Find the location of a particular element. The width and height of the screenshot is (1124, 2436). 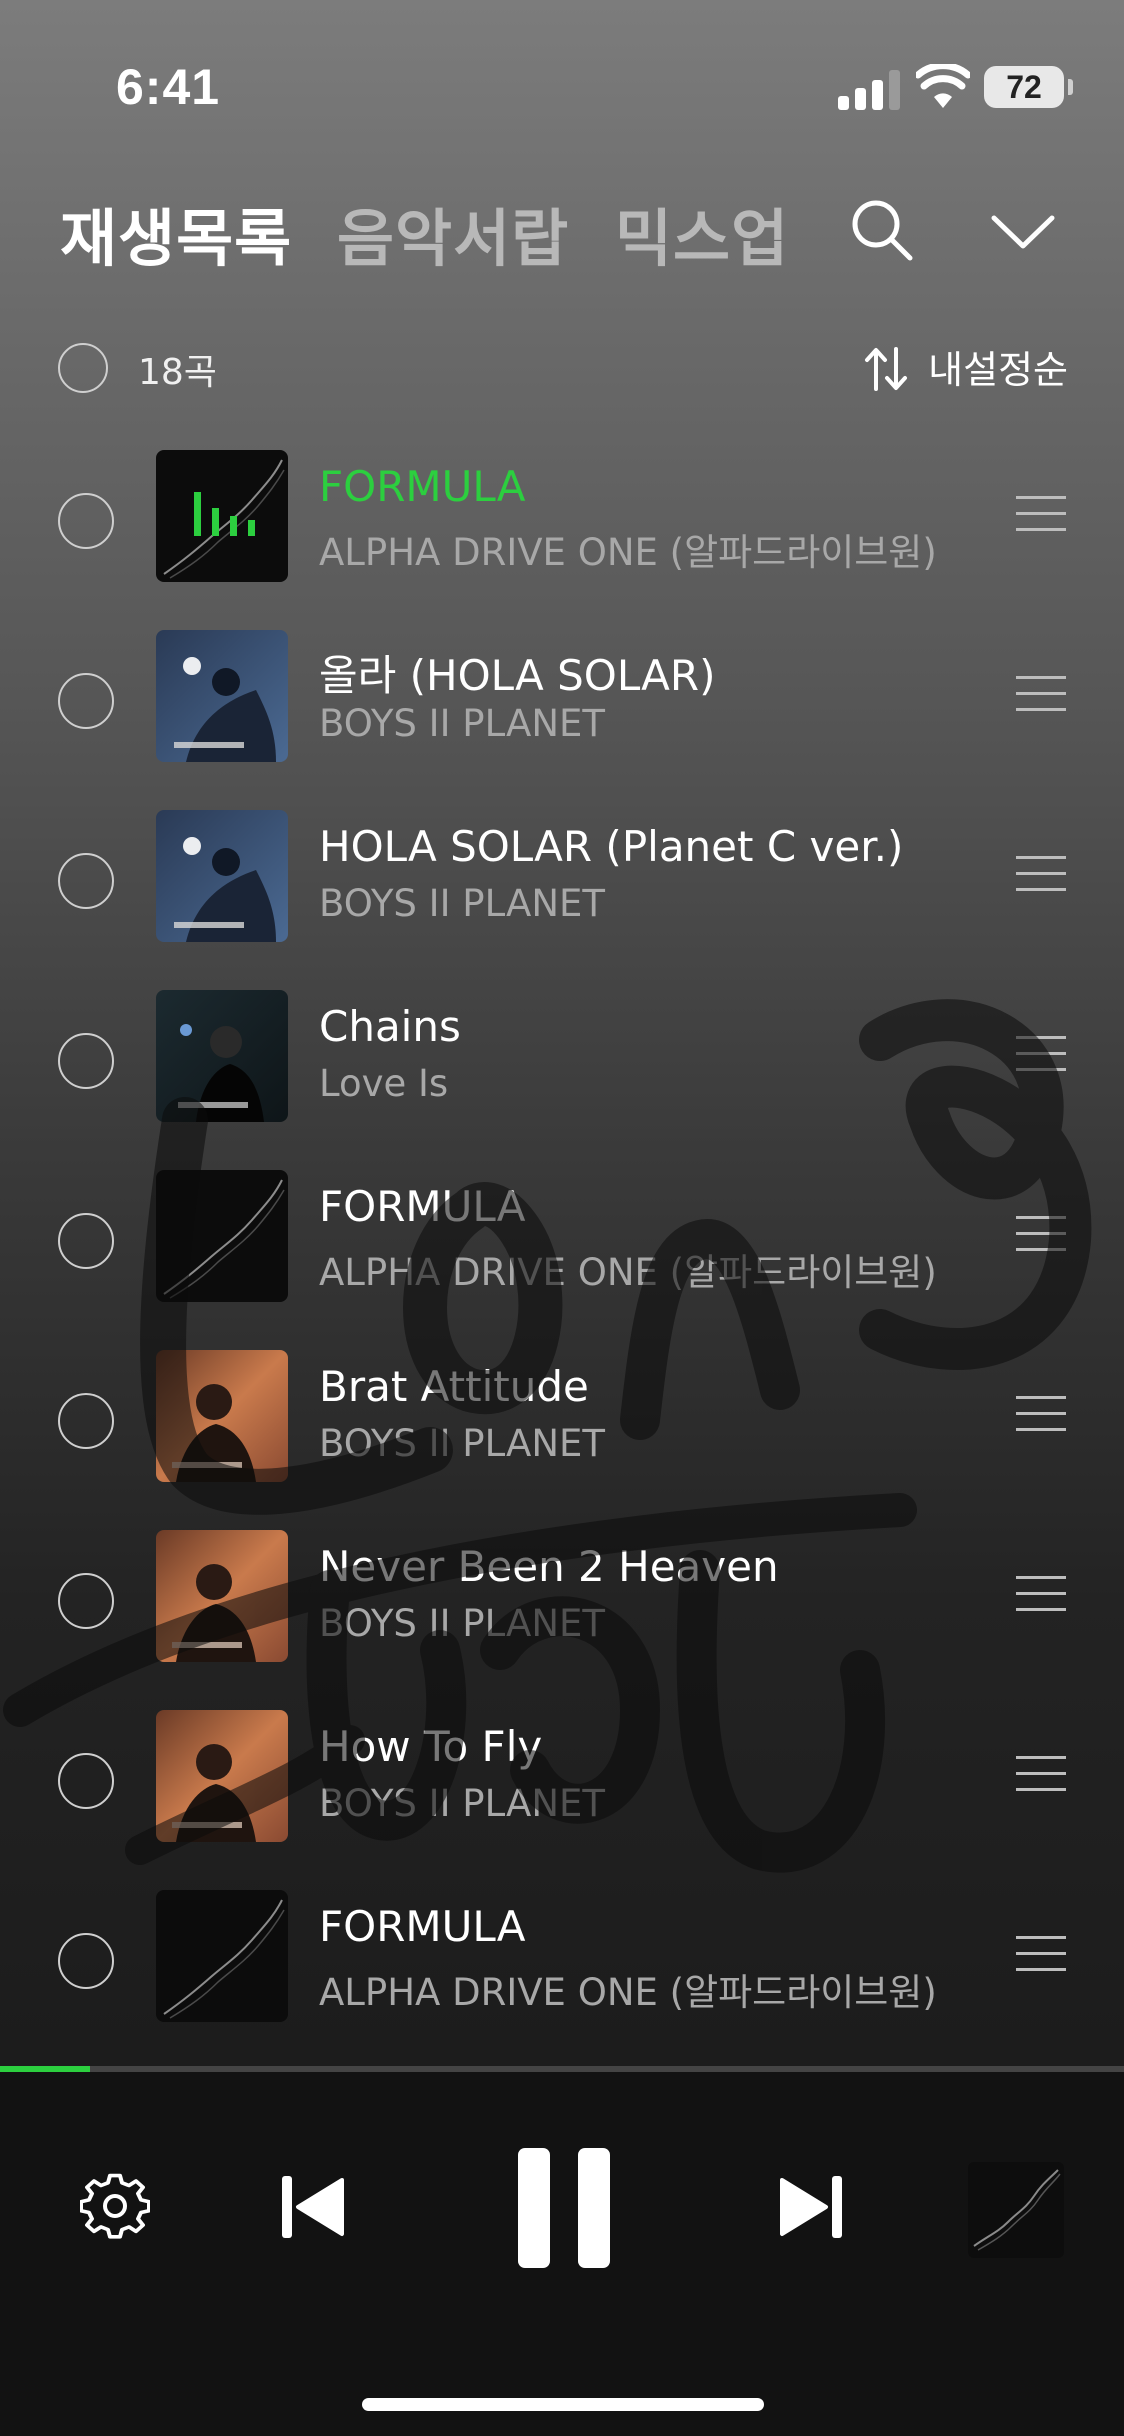

sort-button: 내설정순 is located at coordinates (998, 366).